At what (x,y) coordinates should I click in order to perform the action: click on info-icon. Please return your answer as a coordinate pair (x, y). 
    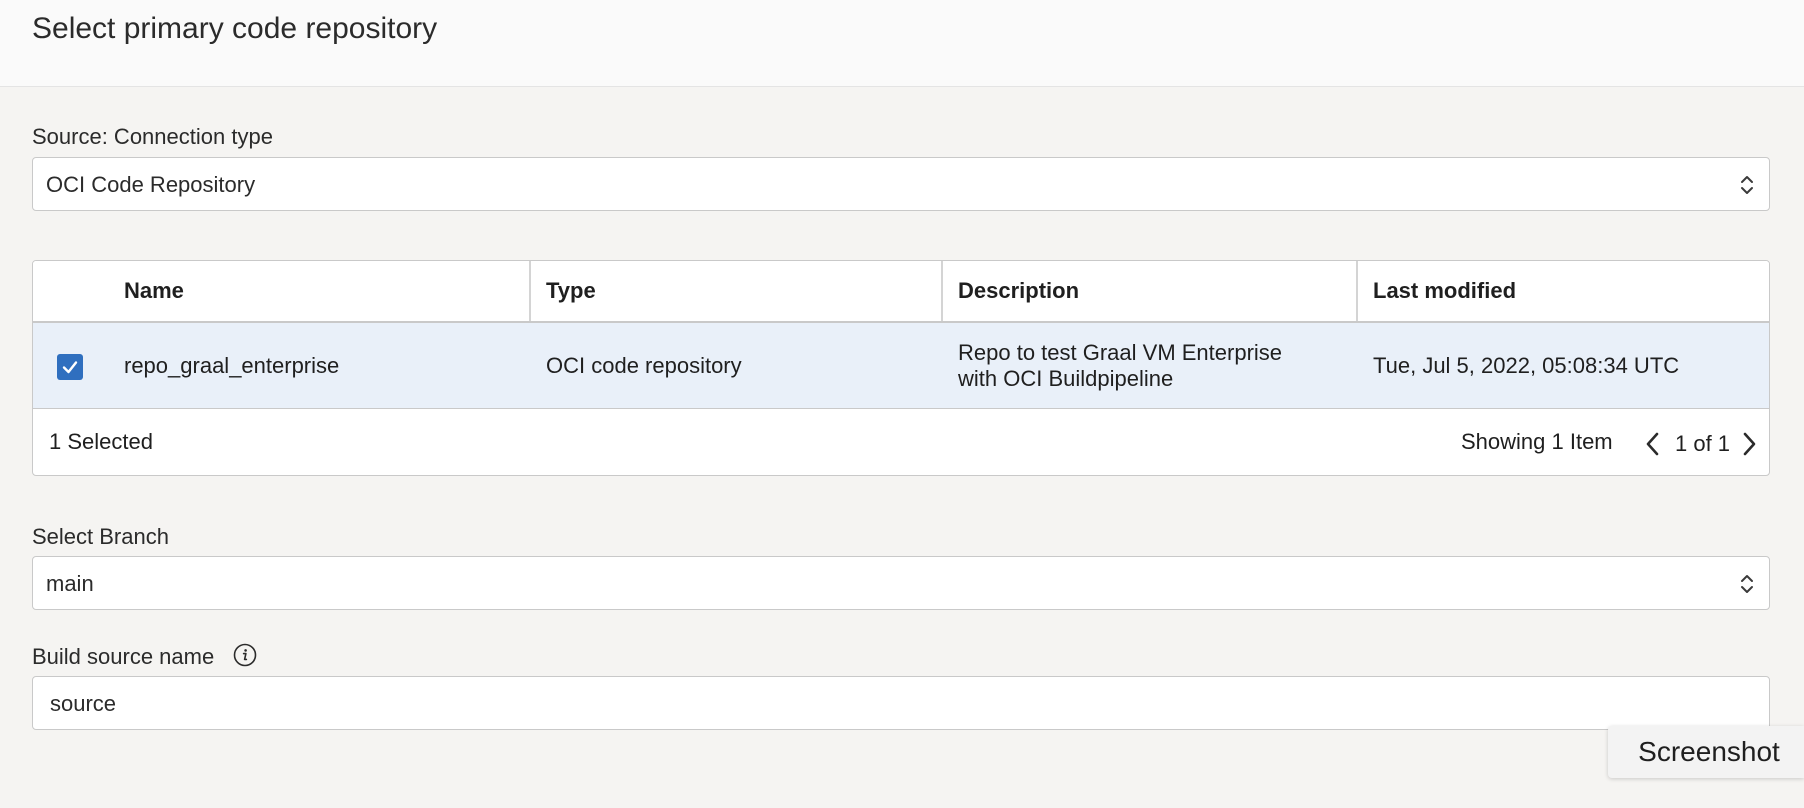
    Looking at the image, I should click on (245, 655).